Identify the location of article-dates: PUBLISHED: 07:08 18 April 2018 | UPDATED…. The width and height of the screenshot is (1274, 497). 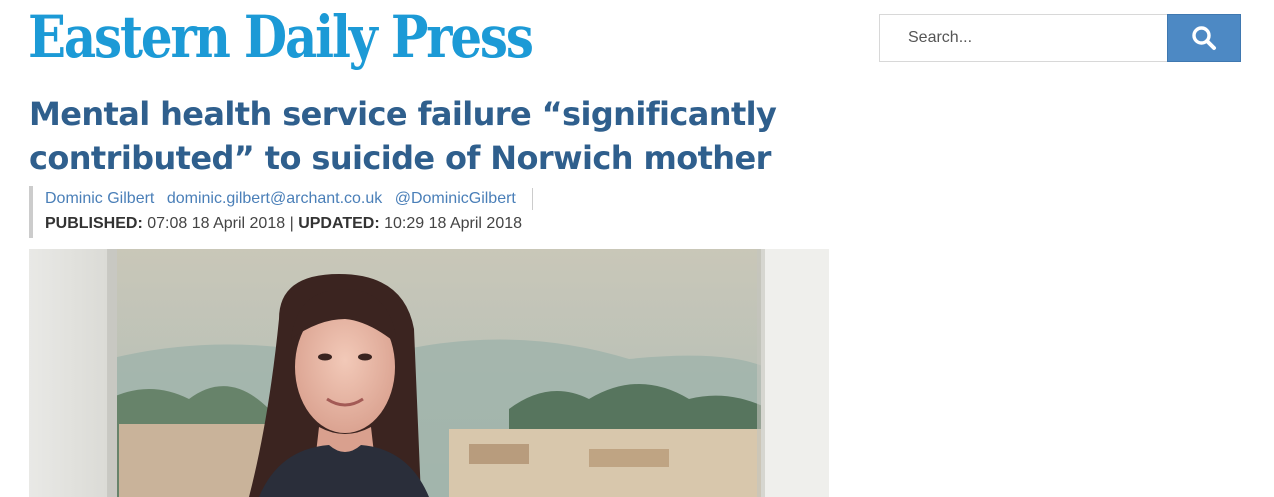
(289, 224).